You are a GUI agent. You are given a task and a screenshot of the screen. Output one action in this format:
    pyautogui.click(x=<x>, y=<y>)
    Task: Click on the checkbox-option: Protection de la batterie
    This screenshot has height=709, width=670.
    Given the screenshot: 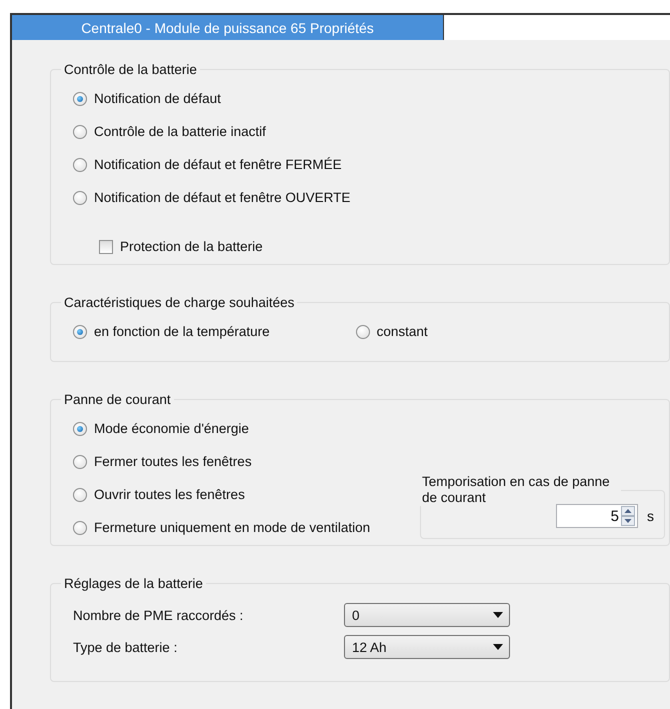 What is the action you would take?
    pyautogui.click(x=224, y=246)
    